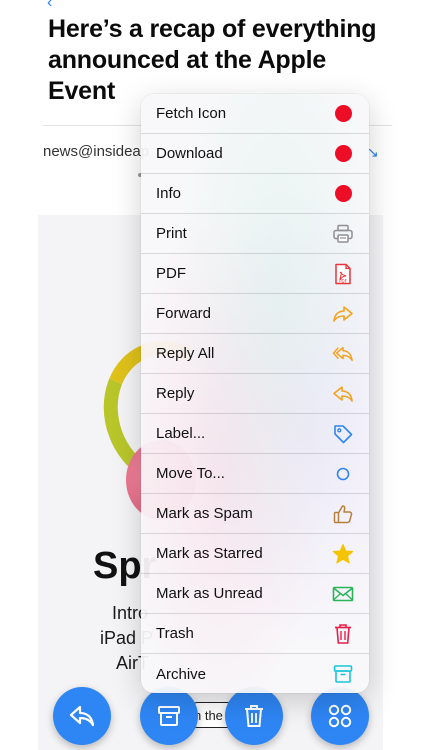 Image resolution: width=422 pixels, height=750 pixels. Describe the element at coordinates (209, 553) in the screenshot. I see `menu-item-label: Mark as Starred` at that location.